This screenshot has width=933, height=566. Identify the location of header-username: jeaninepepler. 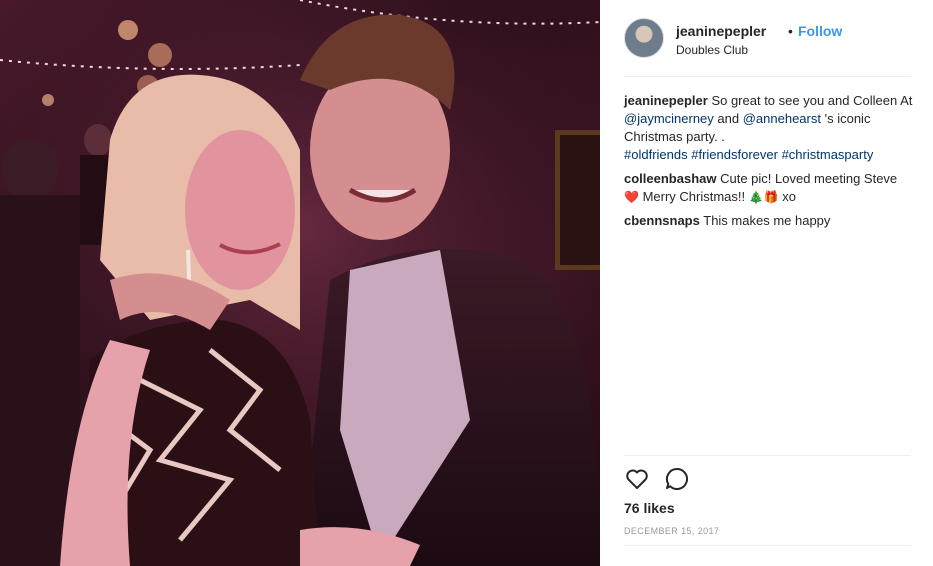
(721, 31).